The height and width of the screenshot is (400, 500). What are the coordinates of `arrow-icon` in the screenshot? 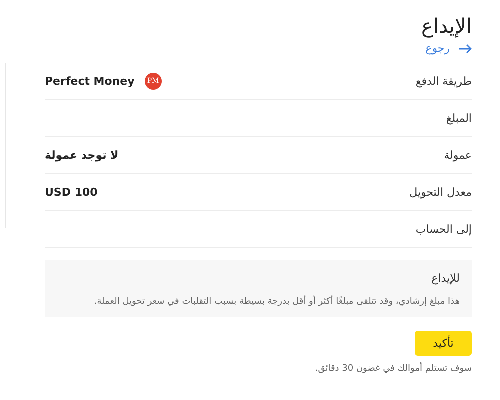 It's located at (465, 49).